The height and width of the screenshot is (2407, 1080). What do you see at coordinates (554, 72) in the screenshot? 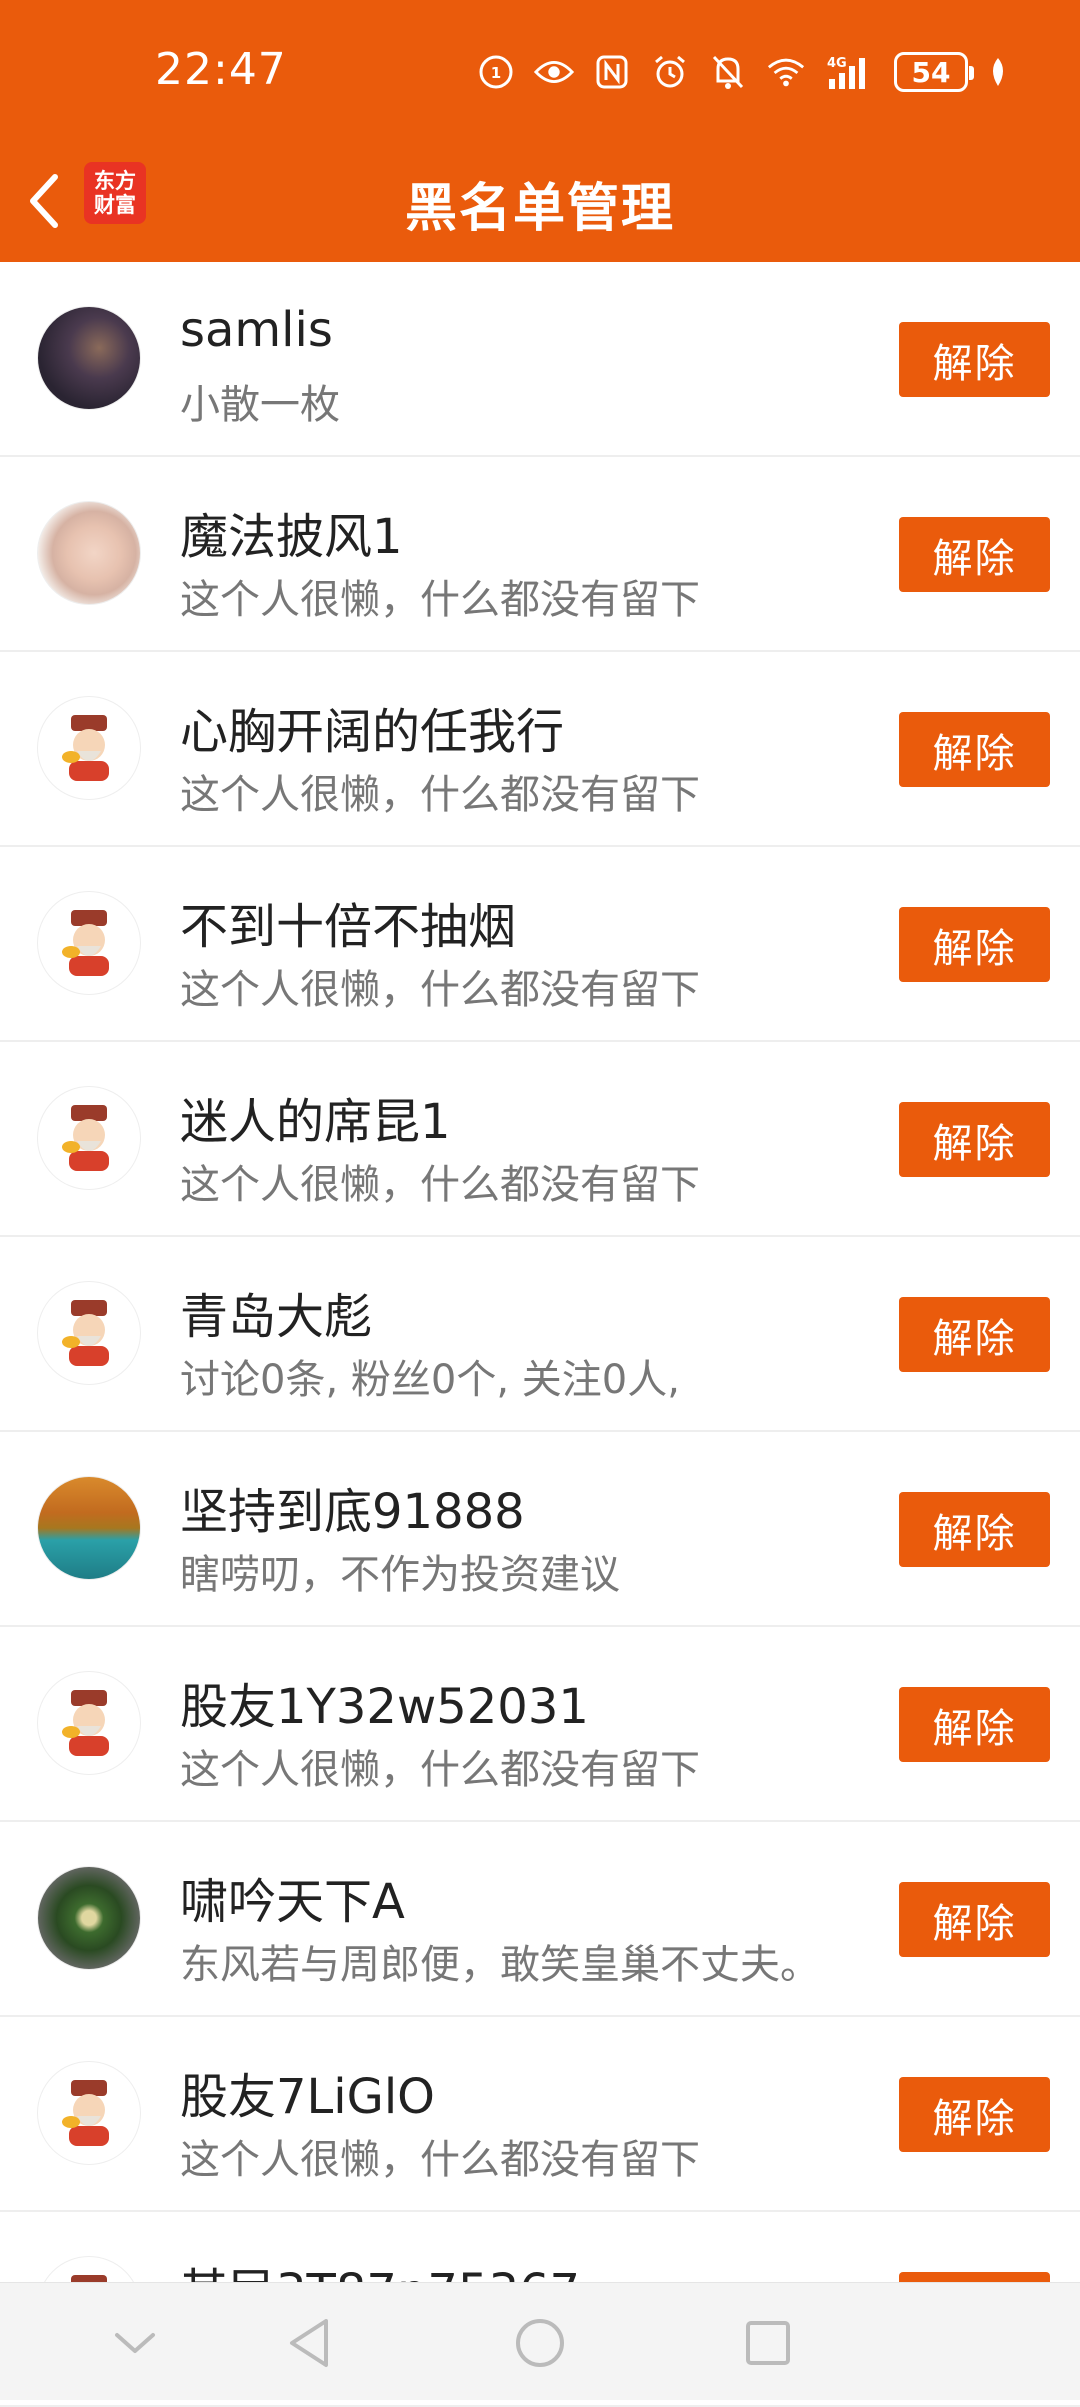
I see `eye-icon` at bounding box center [554, 72].